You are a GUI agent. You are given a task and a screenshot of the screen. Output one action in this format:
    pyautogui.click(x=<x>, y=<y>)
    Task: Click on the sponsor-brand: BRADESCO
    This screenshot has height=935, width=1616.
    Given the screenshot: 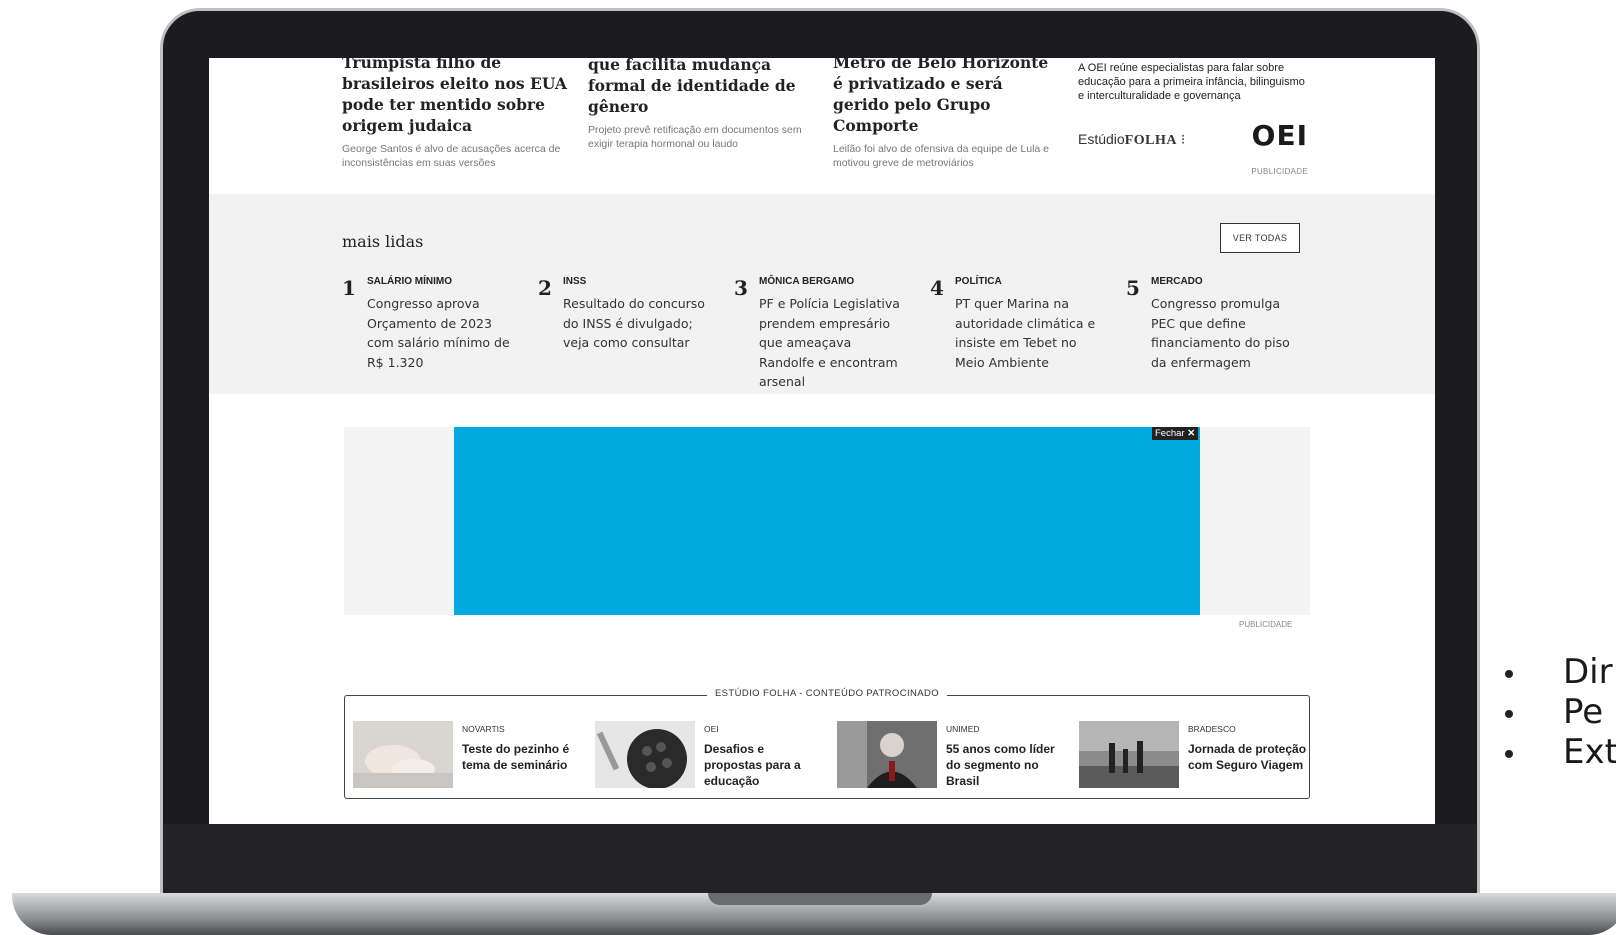 What is the action you would take?
    pyautogui.click(x=1212, y=729)
    